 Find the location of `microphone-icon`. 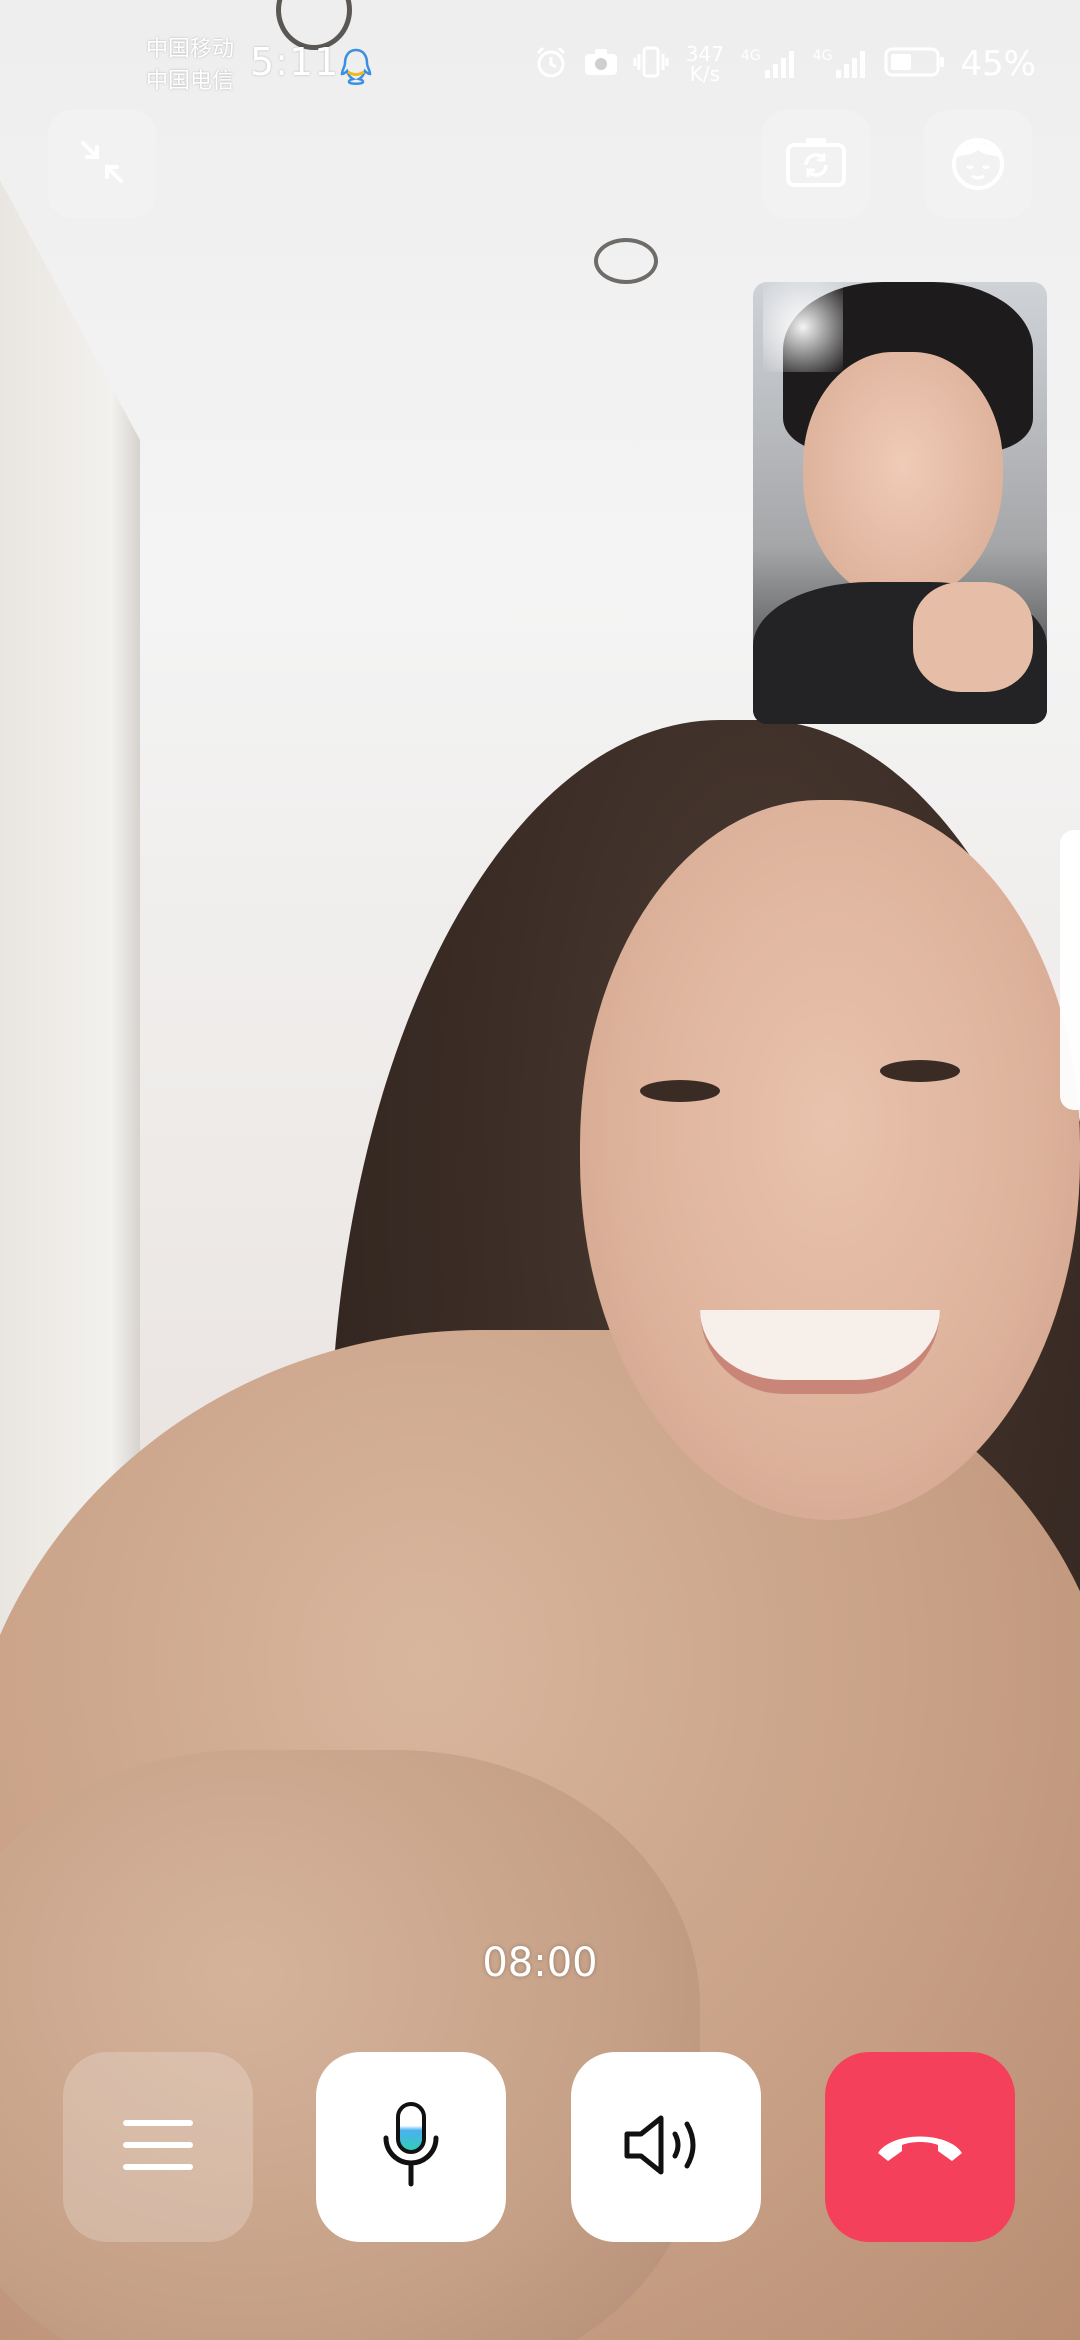

microphone-icon is located at coordinates (411, 2147).